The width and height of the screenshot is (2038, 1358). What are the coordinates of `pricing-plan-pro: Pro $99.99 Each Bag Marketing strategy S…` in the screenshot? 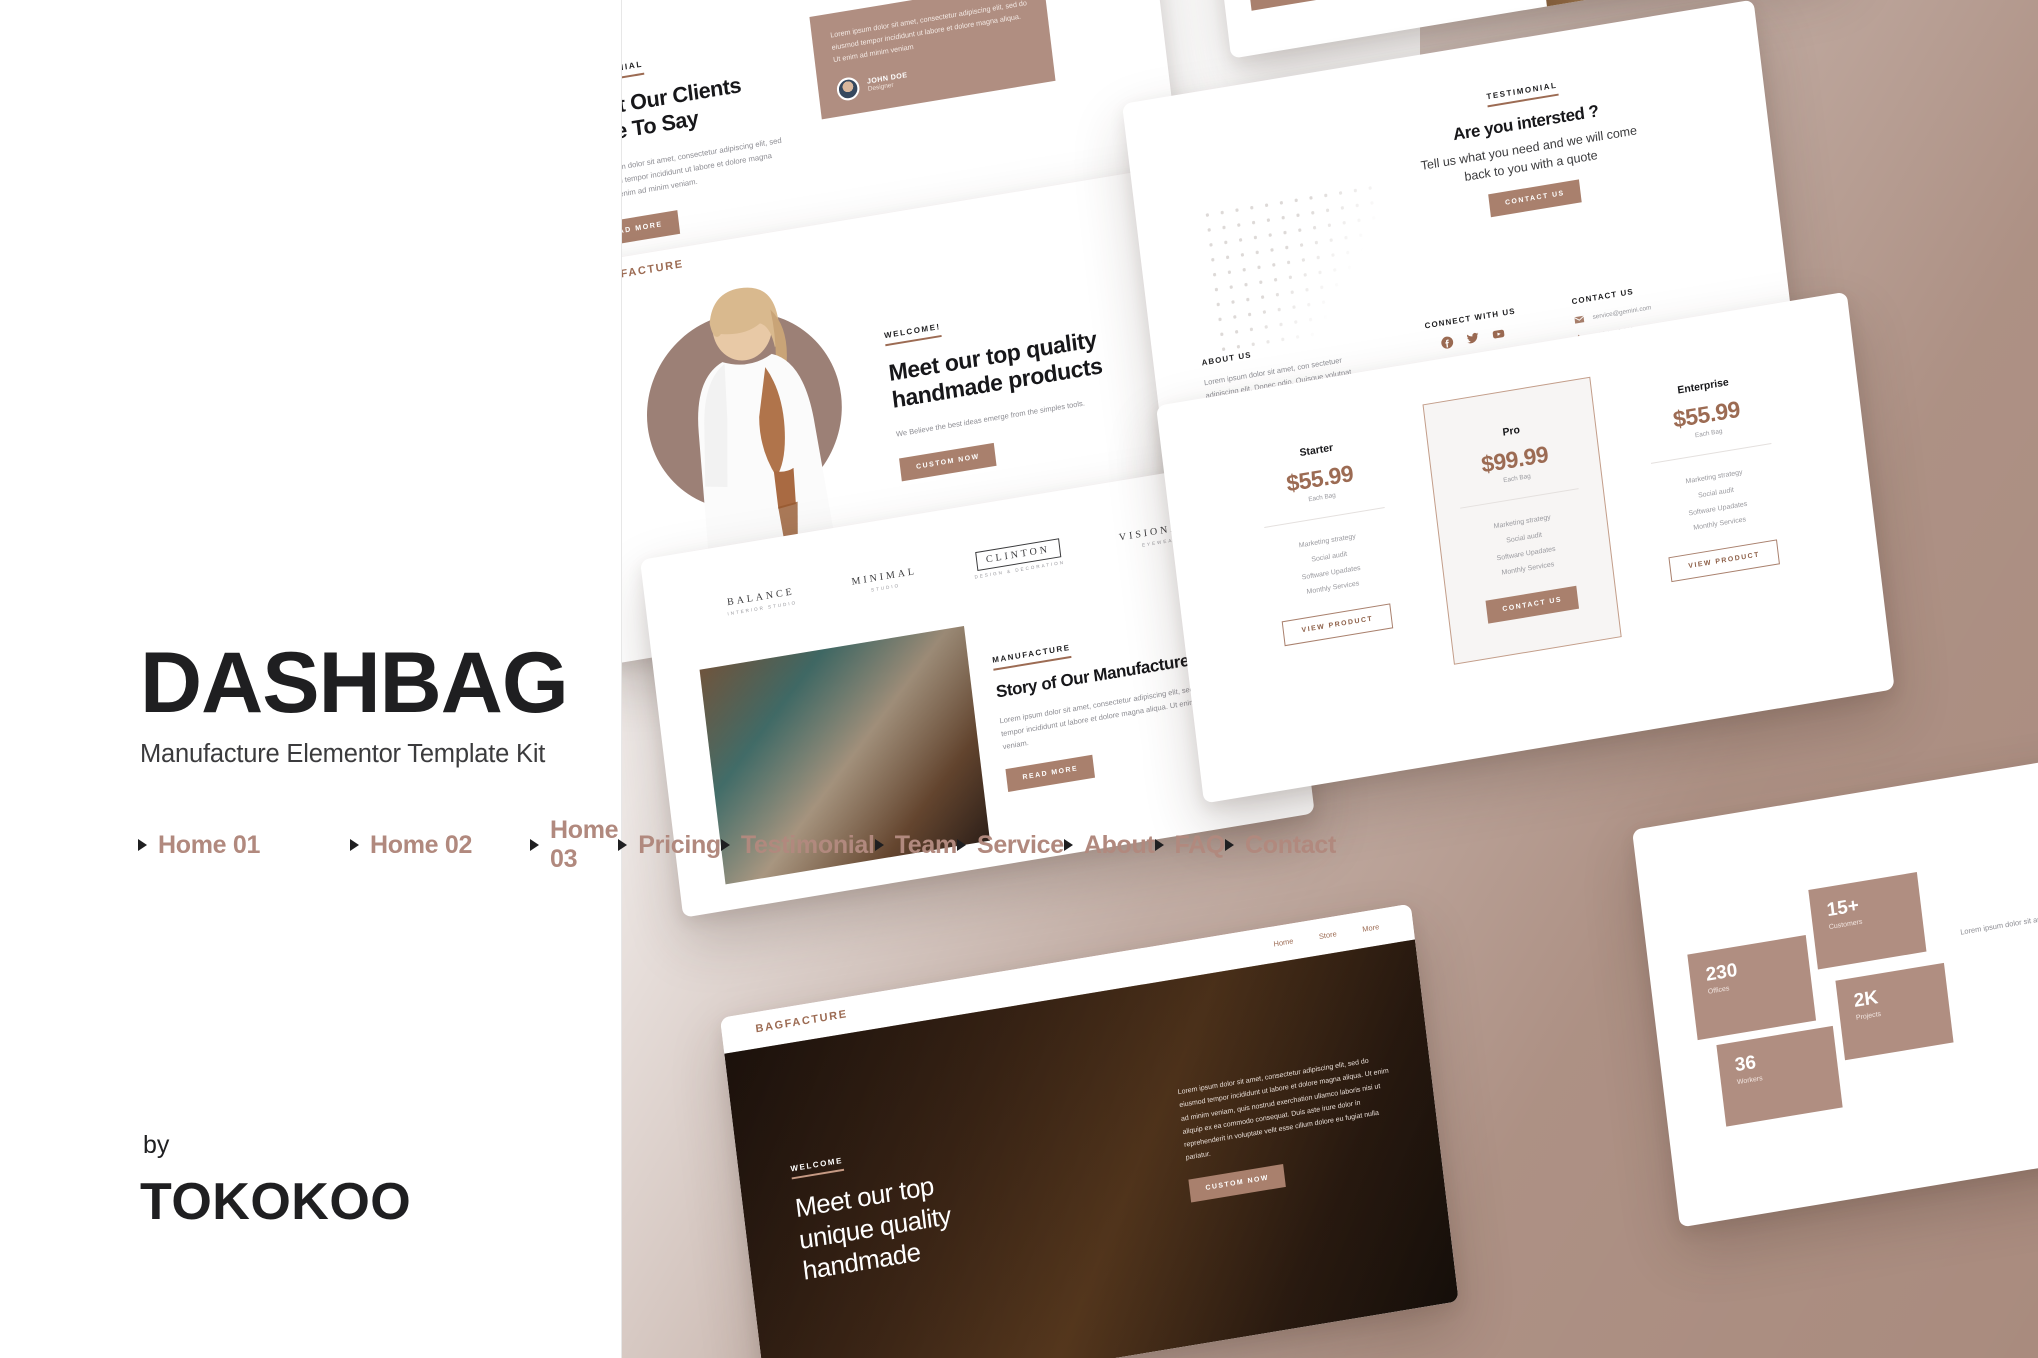 It's located at (1522, 520).